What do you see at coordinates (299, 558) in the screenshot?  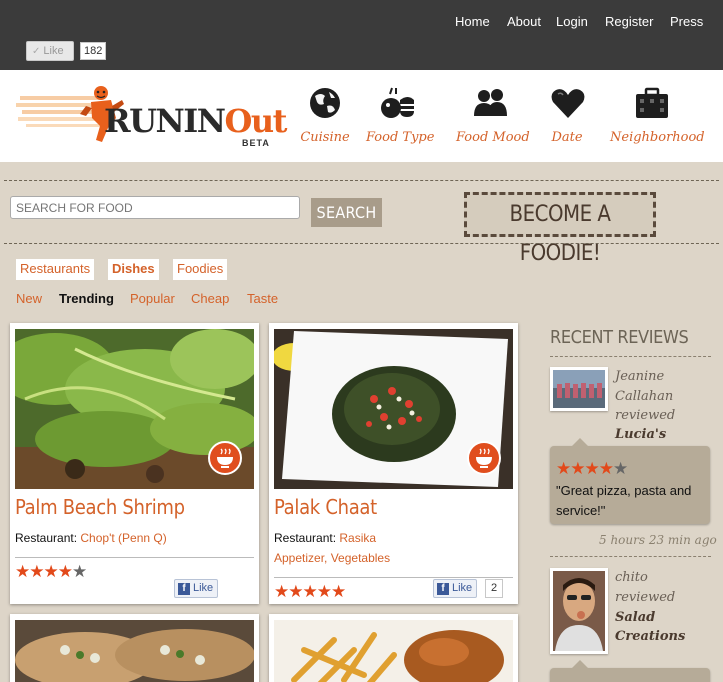 I see `tag-link: Appetizer` at bounding box center [299, 558].